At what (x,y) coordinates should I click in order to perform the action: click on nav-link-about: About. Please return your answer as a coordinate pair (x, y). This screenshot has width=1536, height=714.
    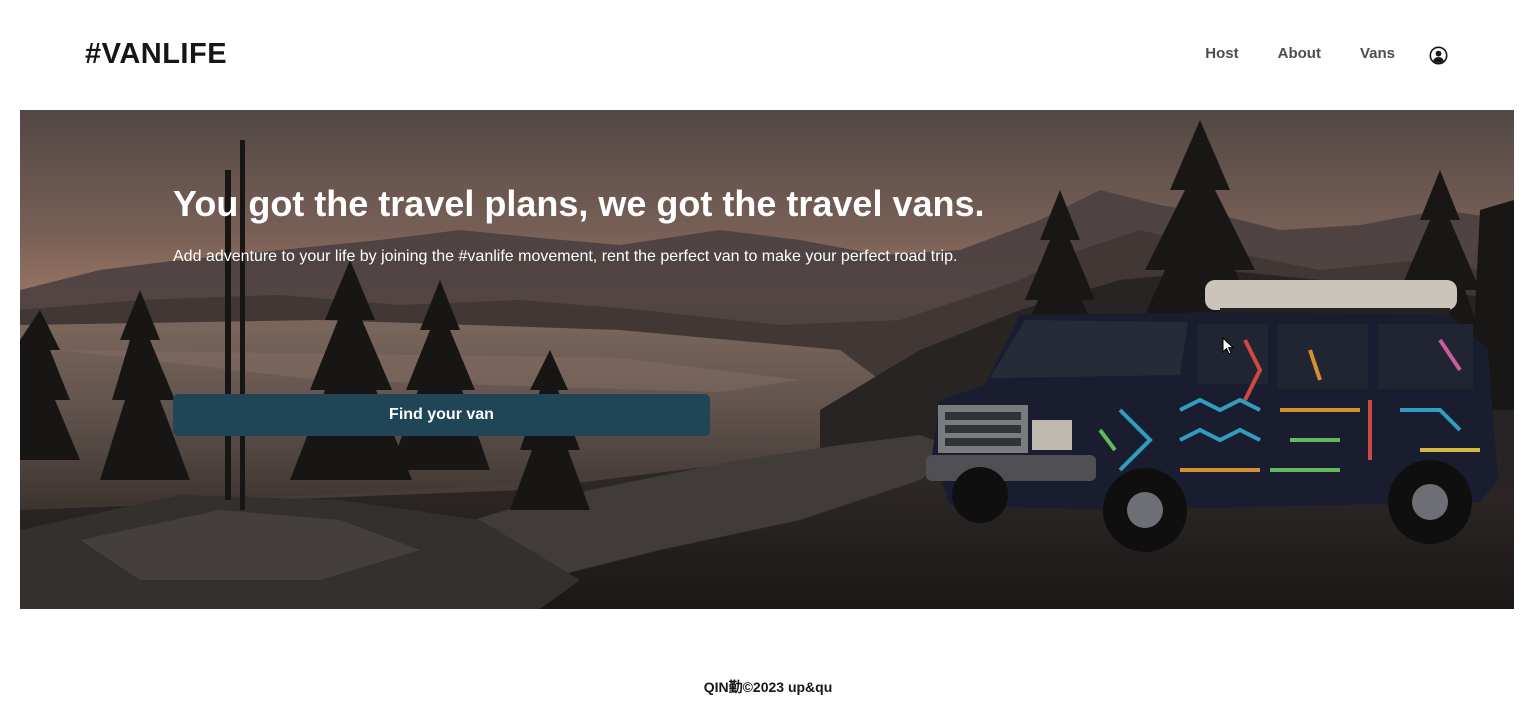
    Looking at the image, I should click on (1299, 54).